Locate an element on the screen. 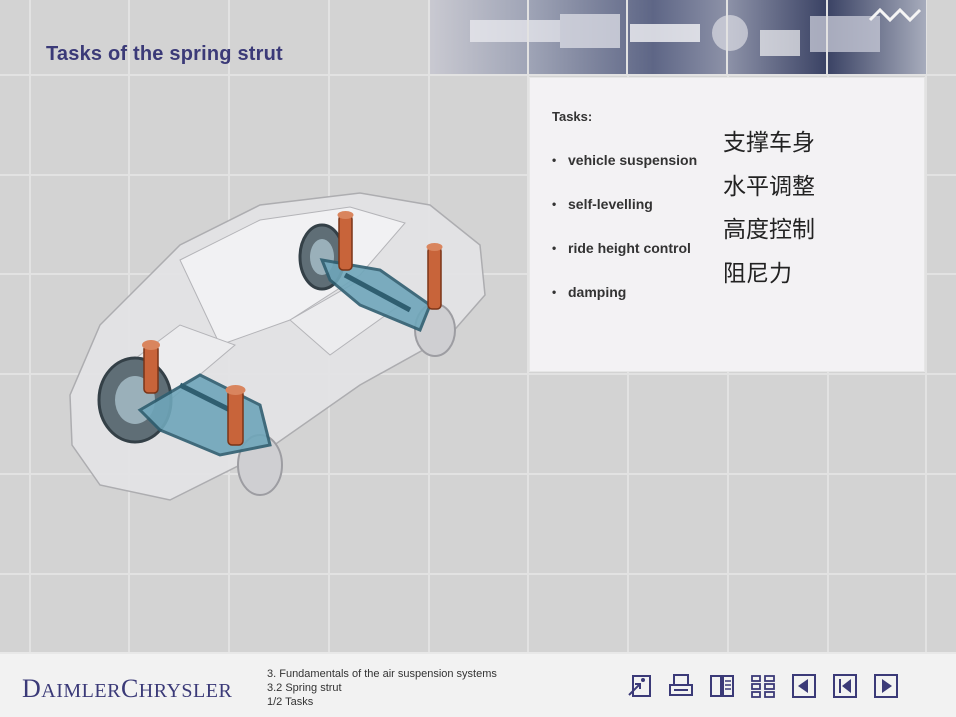 The width and height of the screenshot is (956, 717). list-item: • self-levelling is located at coordinates (602, 204).